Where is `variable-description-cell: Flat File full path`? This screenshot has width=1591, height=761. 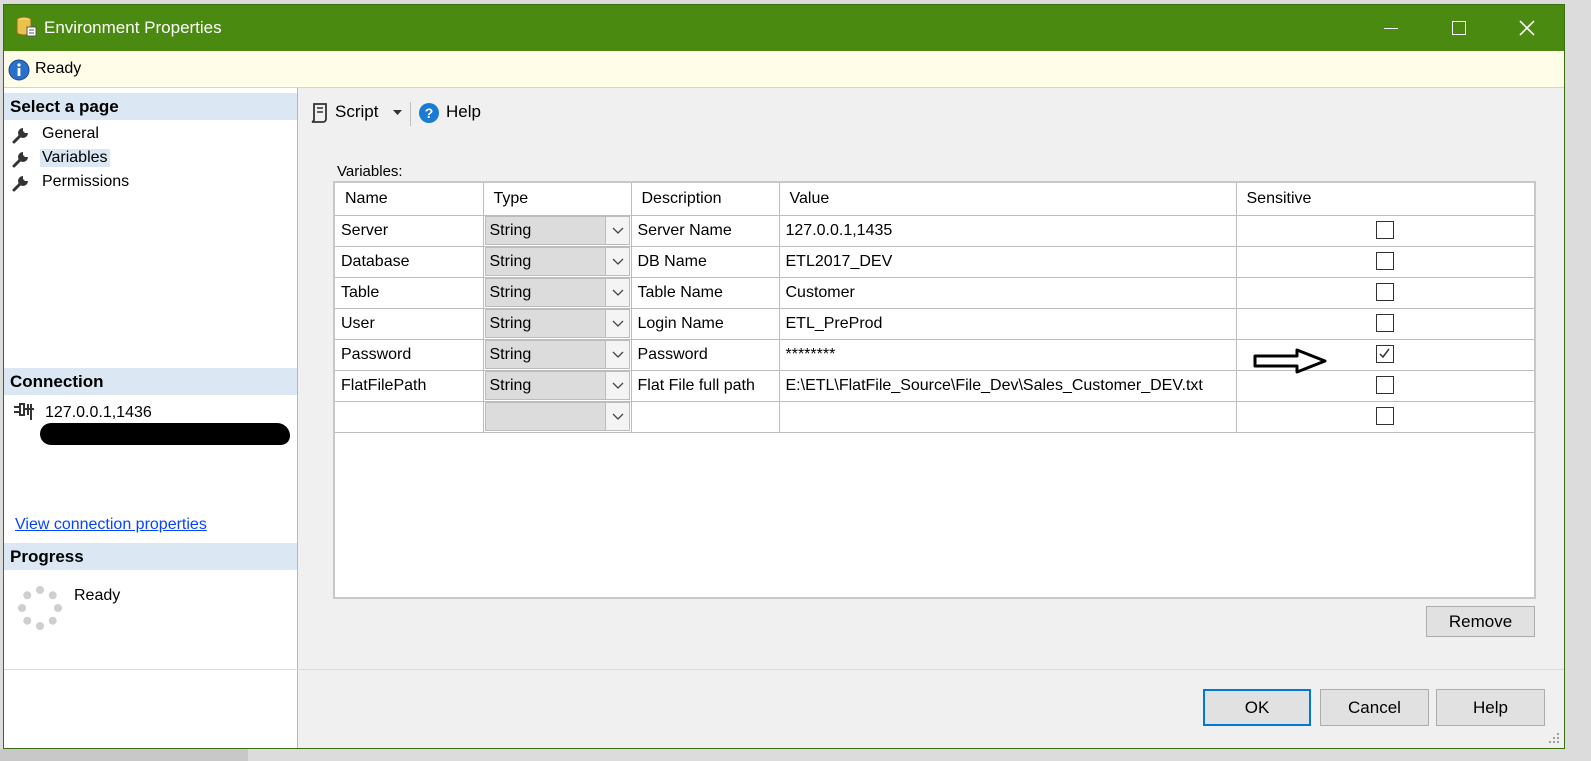
variable-description-cell: Flat File full path is located at coordinates (705, 385).